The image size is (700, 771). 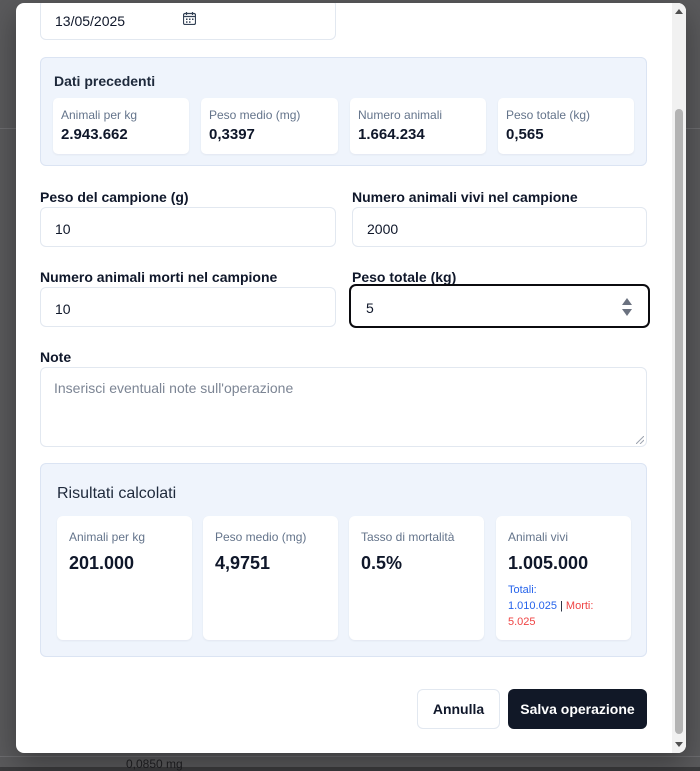 I want to click on live-animals-input: 2000, so click(x=499, y=227).